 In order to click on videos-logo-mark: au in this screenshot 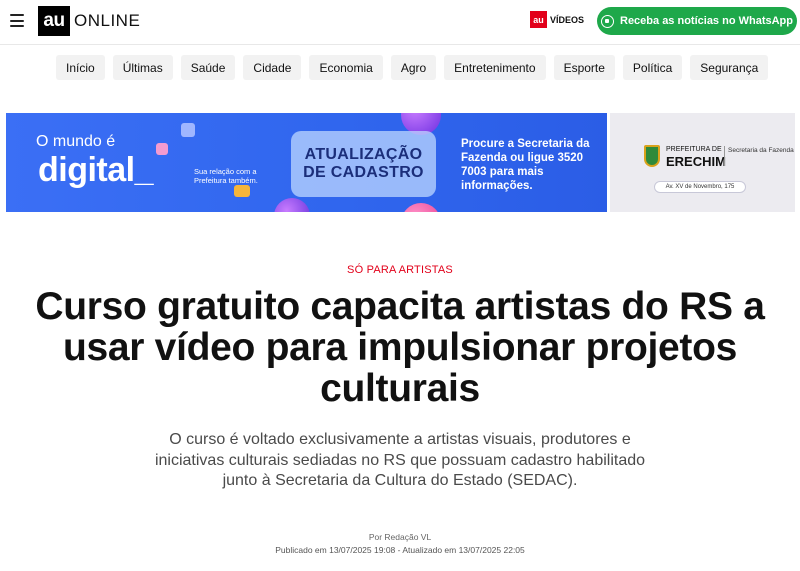, I will do `click(538, 19)`.